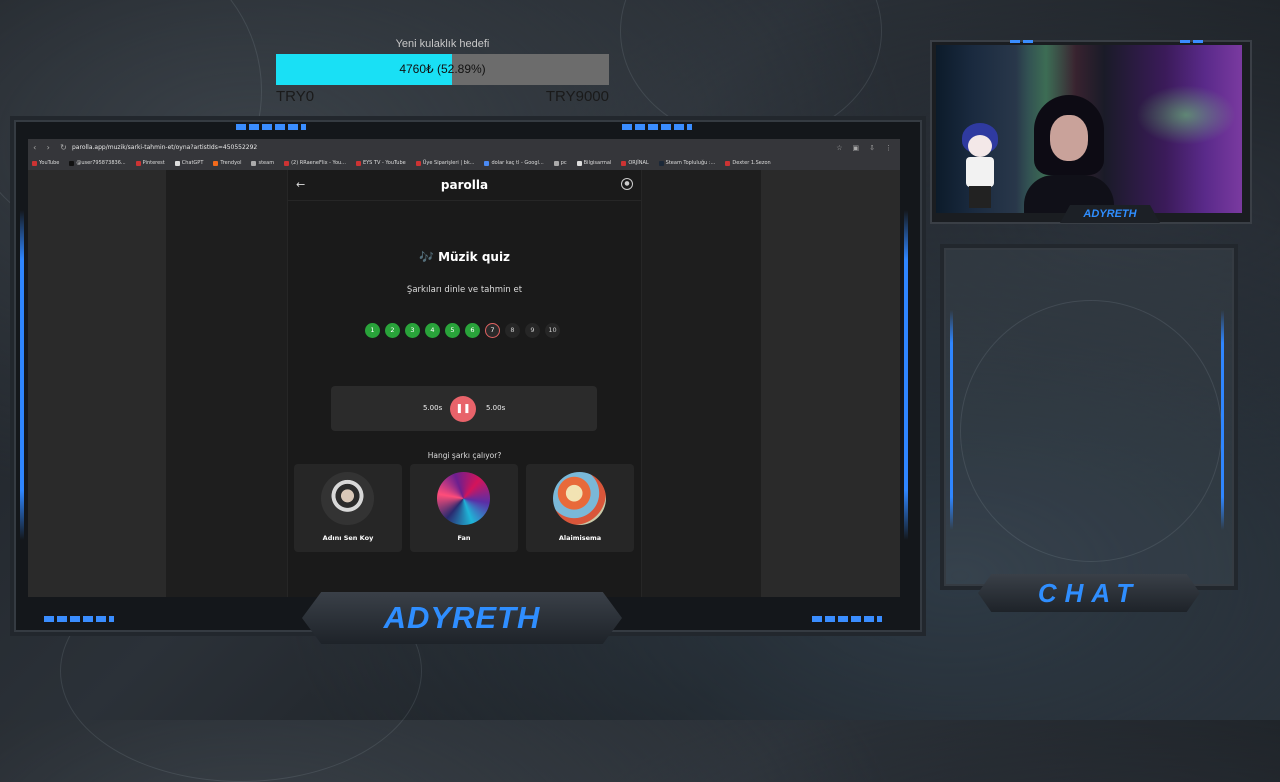  I want to click on pause-button: ❚❚, so click(463, 409).